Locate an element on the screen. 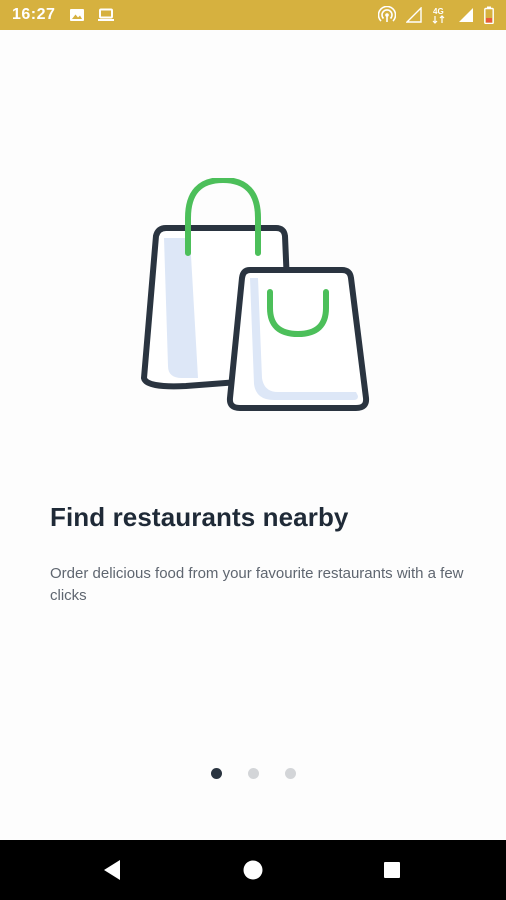  signal-icon is located at coordinates (414, 15).